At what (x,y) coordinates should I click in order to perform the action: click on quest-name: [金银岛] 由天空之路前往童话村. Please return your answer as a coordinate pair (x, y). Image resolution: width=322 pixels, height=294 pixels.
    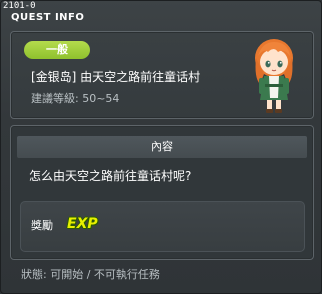
    Looking at the image, I should click on (116, 77).